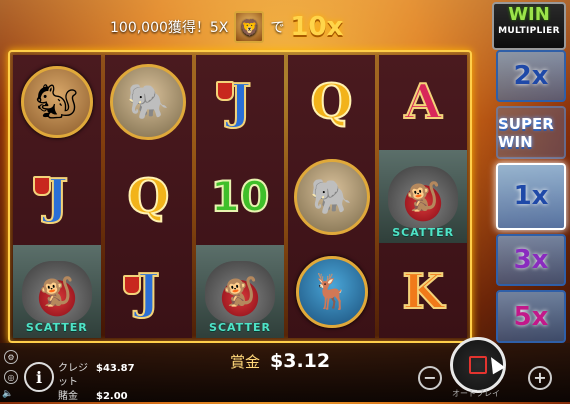  Describe the element at coordinates (317, 27) in the screenshot. I see `banner-multiplier: 10x` at that location.